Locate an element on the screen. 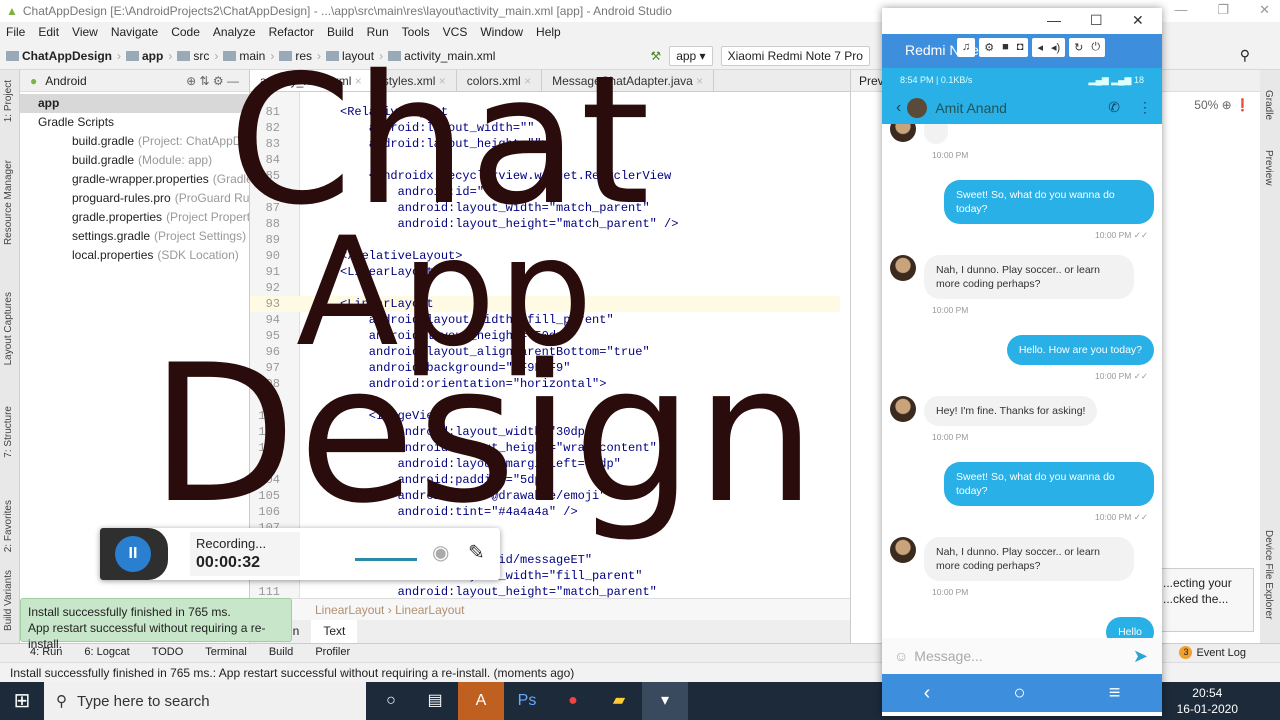 This screenshot has height=720, width=1280. tab-structure: 7: Structure is located at coordinates (8, 432).